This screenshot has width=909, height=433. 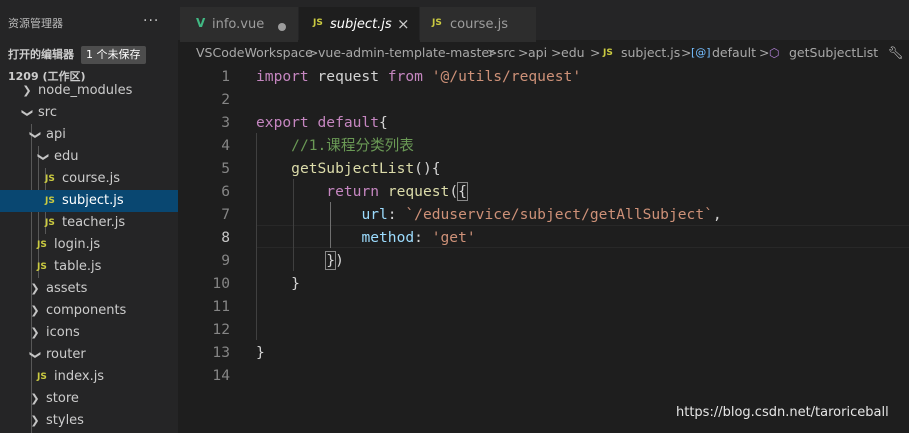 What do you see at coordinates (573, 53) in the screenshot?
I see `breadcrumb-item: edu` at bounding box center [573, 53].